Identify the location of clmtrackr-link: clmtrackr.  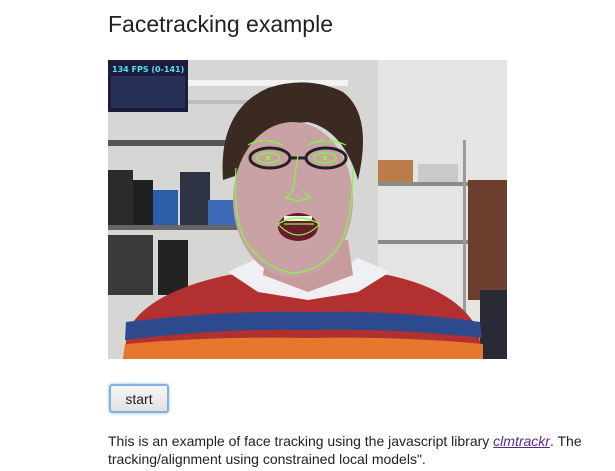
(521, 441).